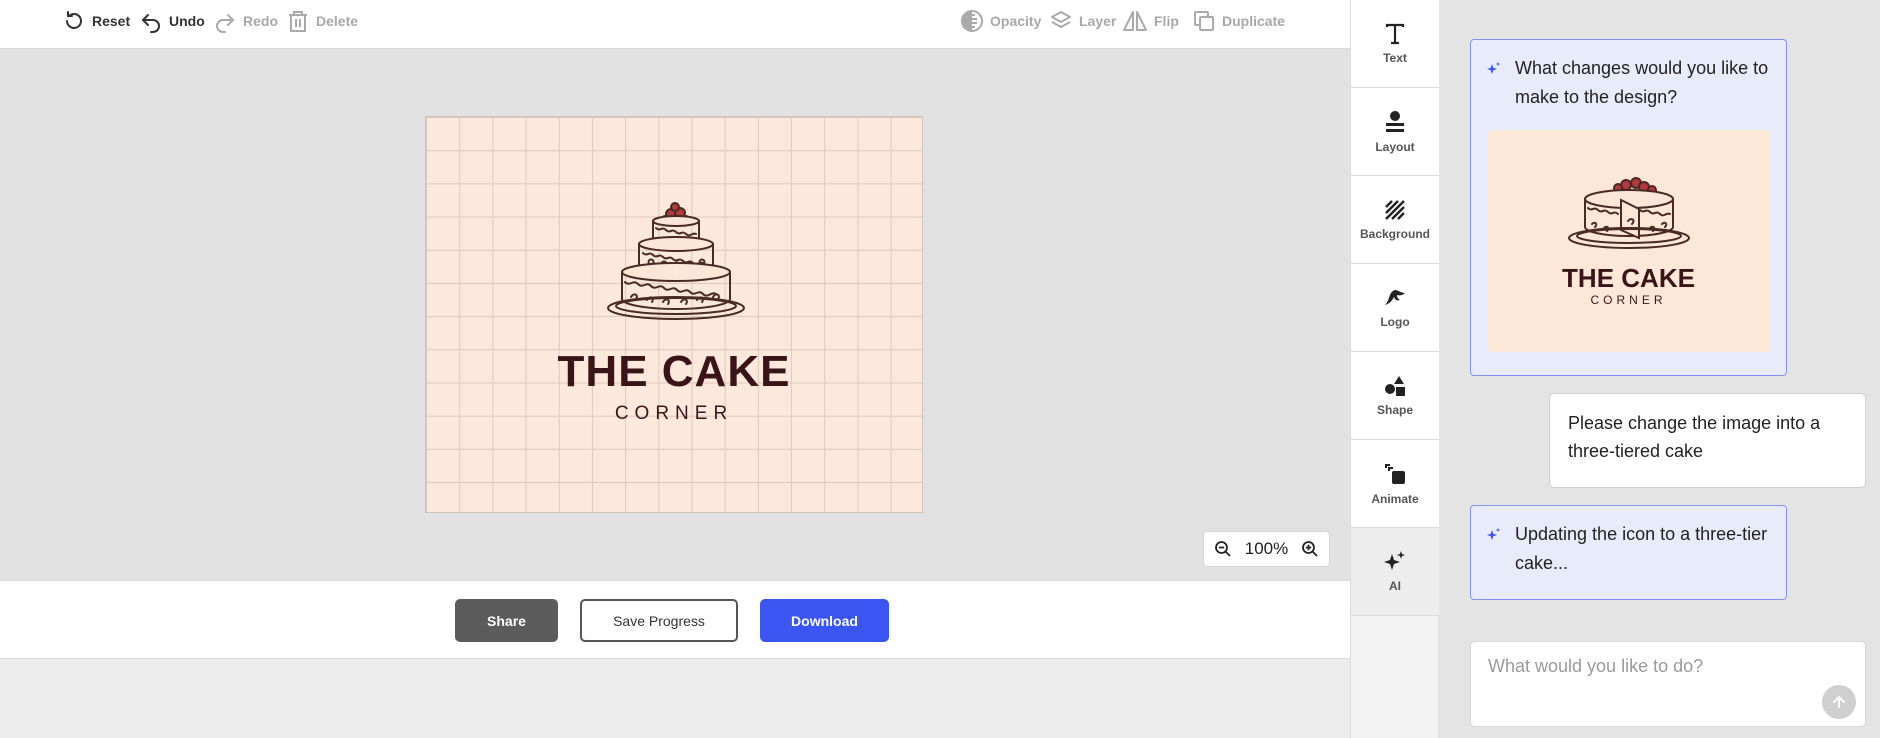 This screenshot has width=1880, height=738. What do you see at coordinates (1395, 146) in the screenshot?
I see `tool-layout-label: Layout` at bounding box center [1395, 146].